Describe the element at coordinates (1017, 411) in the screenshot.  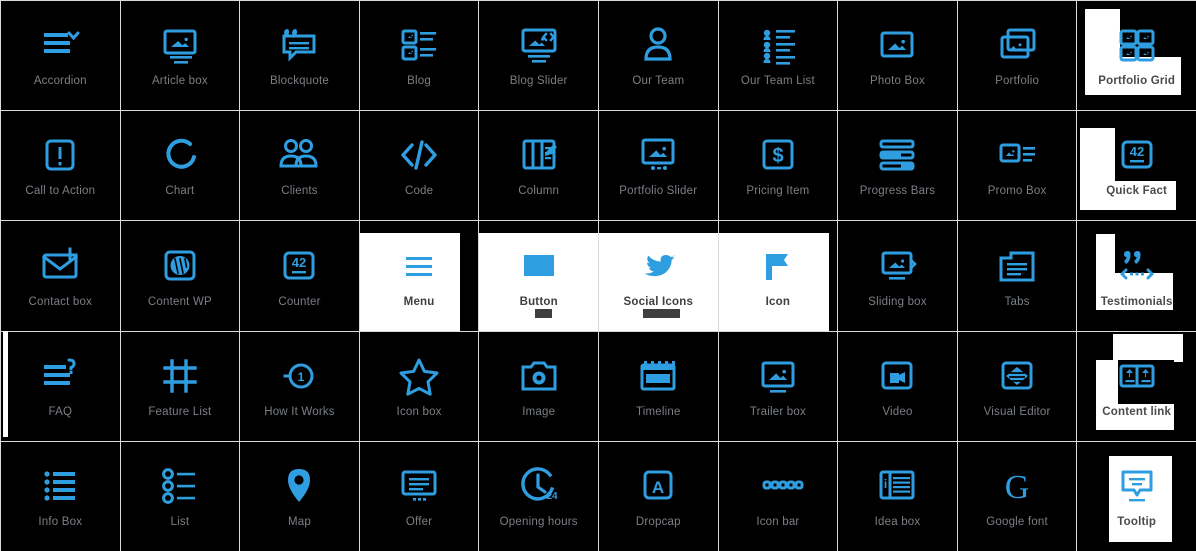
I see `element-cell-label: Visual Editor` at that location.